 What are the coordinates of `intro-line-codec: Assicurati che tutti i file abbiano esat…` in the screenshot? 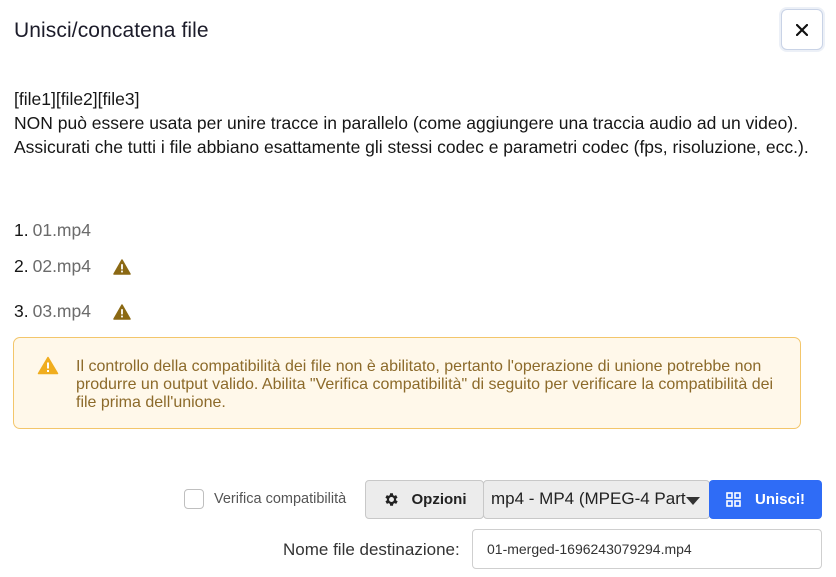 It's located at (411, 147).